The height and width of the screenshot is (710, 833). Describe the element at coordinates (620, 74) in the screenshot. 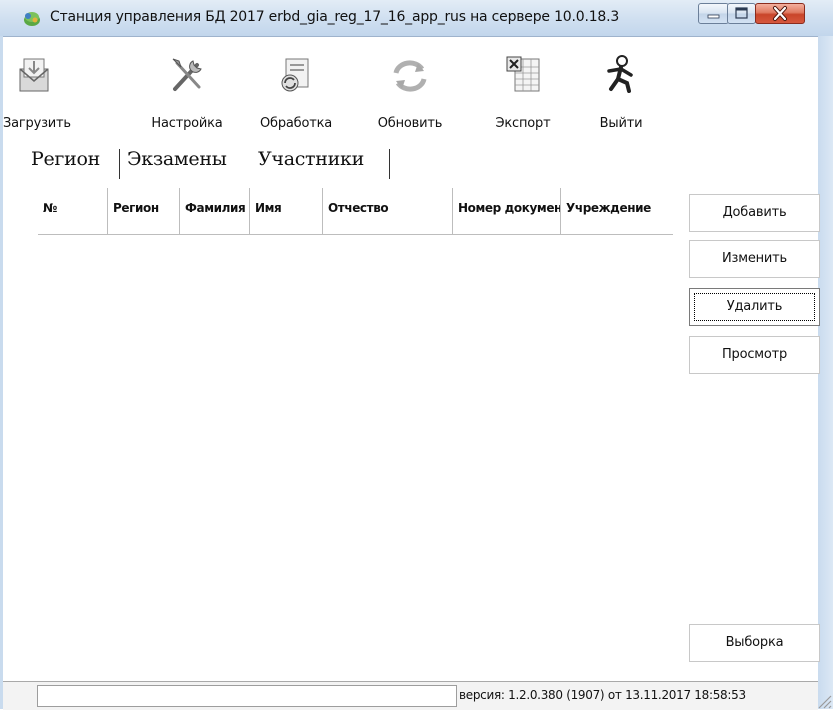

I see `exit-runner-icon` at that location.